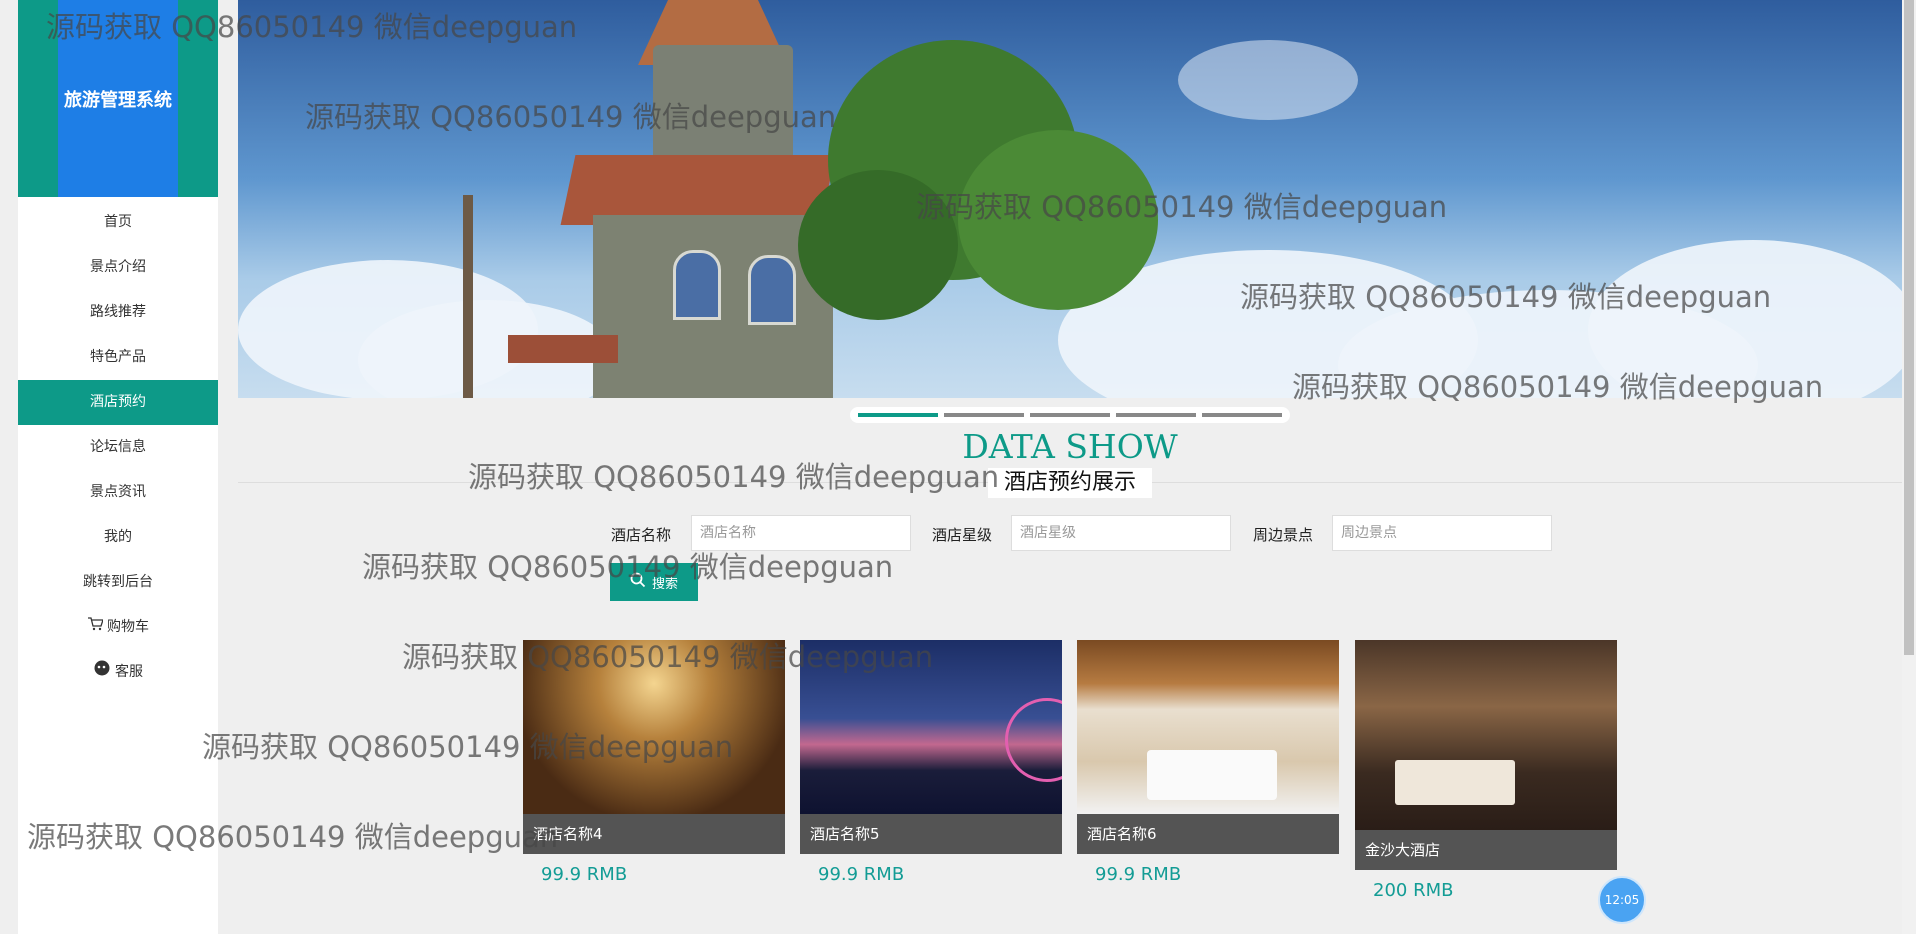  Describe the element at coordinates (1442, 533) in the screenshot. I see `nearby-attraction-input` at that location.